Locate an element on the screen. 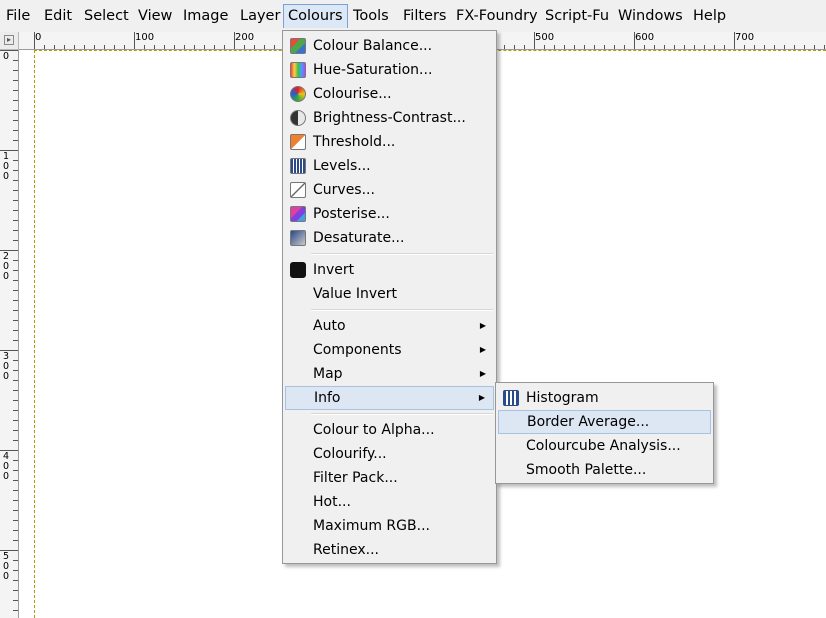 This screenshot has width=826, height=618. posterise-icon is located at coordinates (298, 214).